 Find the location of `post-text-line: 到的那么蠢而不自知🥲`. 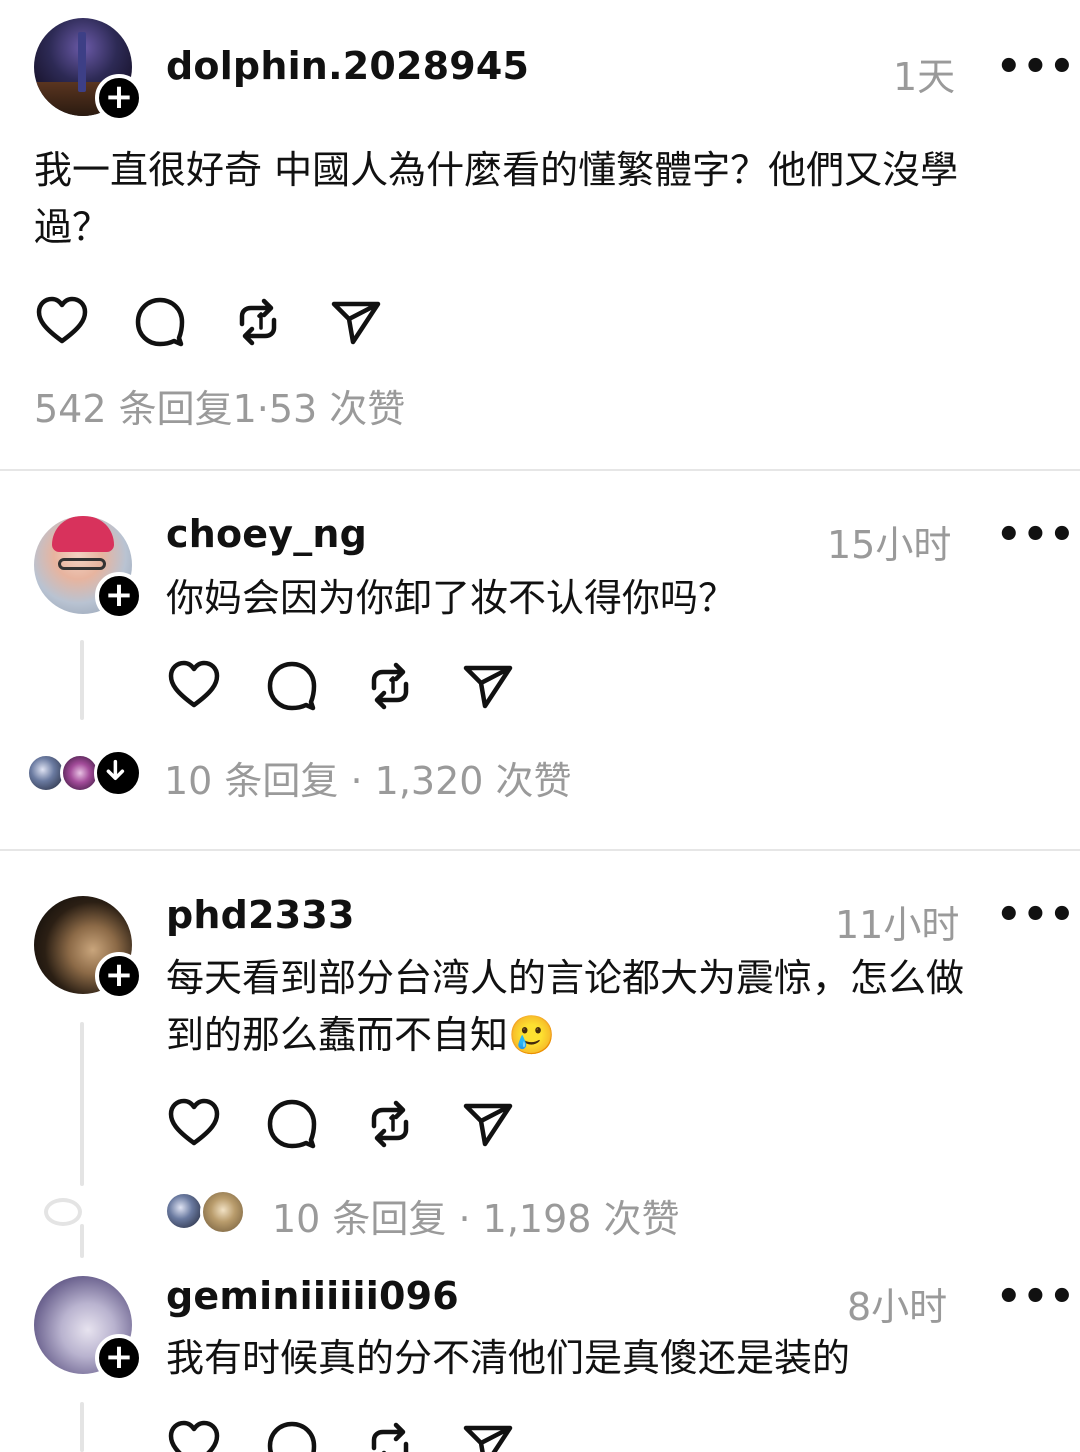

post-text-line: 到的那么蠢而不自知🥲 is located at coordinates (361, 1035).